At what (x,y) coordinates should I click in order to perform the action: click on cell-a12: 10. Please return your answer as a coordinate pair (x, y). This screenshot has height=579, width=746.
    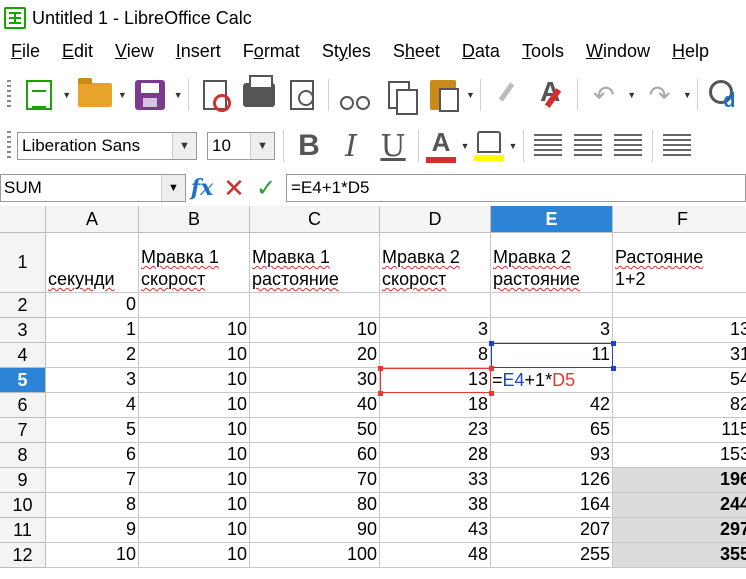
    Looking at the image, I should click on (92, 555).